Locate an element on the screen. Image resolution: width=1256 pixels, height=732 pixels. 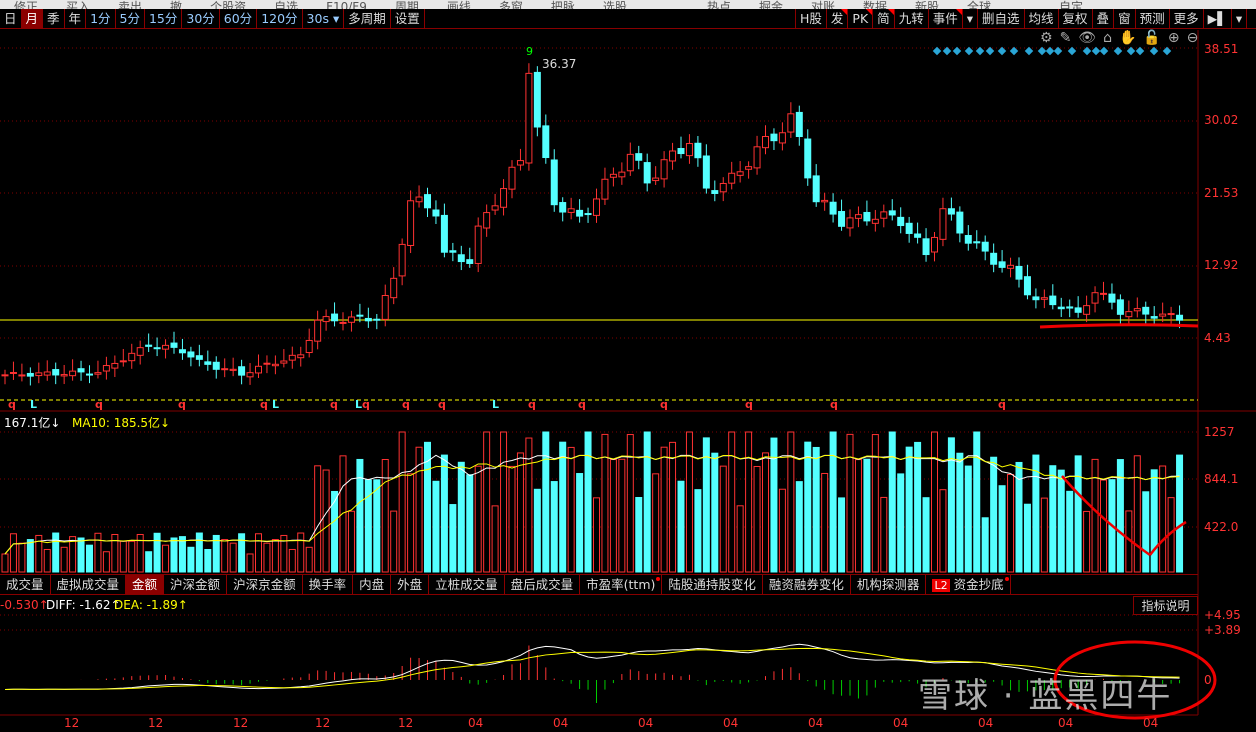
macd-diff: DIFF: -1.62↑ is located at coordinates (83, 605).